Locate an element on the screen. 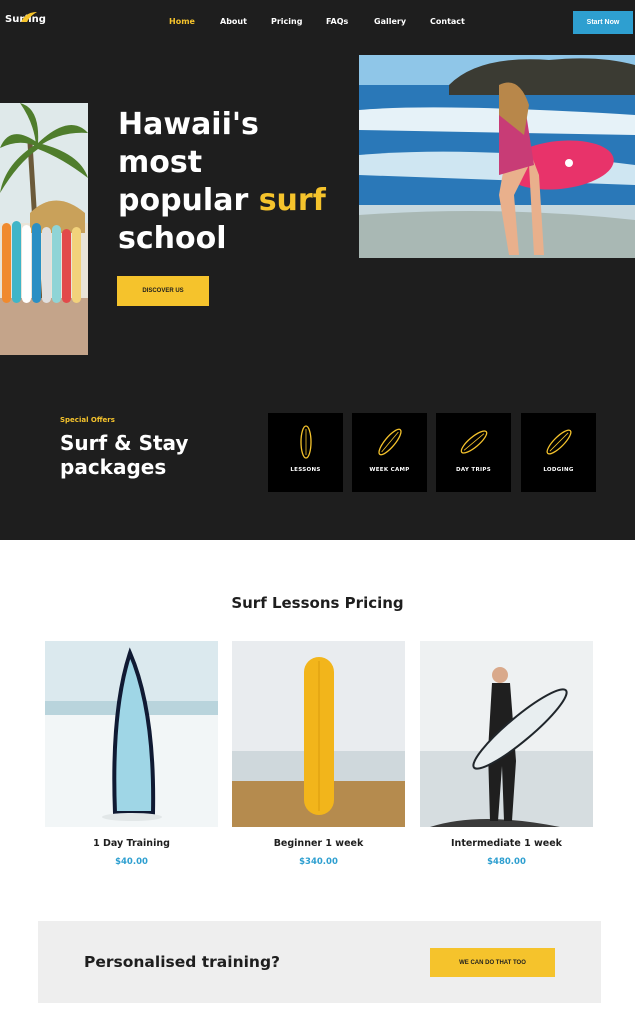  nav-about: About is located at coordinates (233, 21).